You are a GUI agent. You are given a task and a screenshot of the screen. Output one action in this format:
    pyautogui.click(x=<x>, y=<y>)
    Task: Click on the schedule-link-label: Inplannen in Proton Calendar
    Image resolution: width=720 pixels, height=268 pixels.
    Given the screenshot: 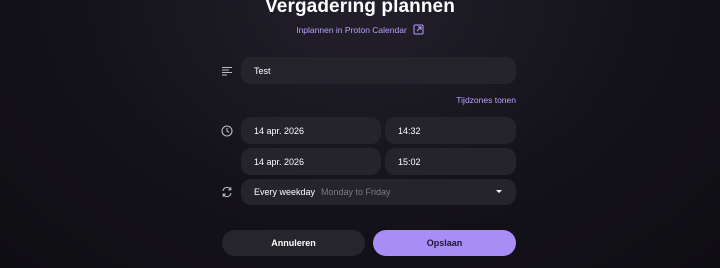 What is the action you would take?
    pyautogui.click(x=351, y=29)
    